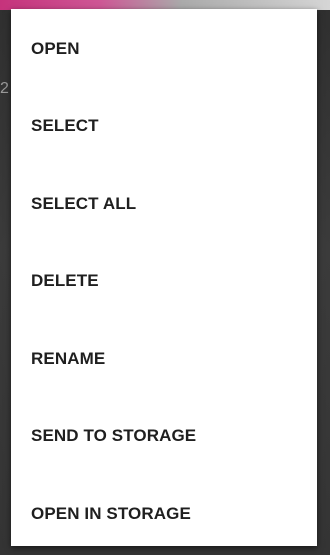  What do you see at coordinates (164, 514) in the screenshot?
I see `menu-item-open-in-storage: OPEN IN STORAGE` at bounding box center [164, 514].